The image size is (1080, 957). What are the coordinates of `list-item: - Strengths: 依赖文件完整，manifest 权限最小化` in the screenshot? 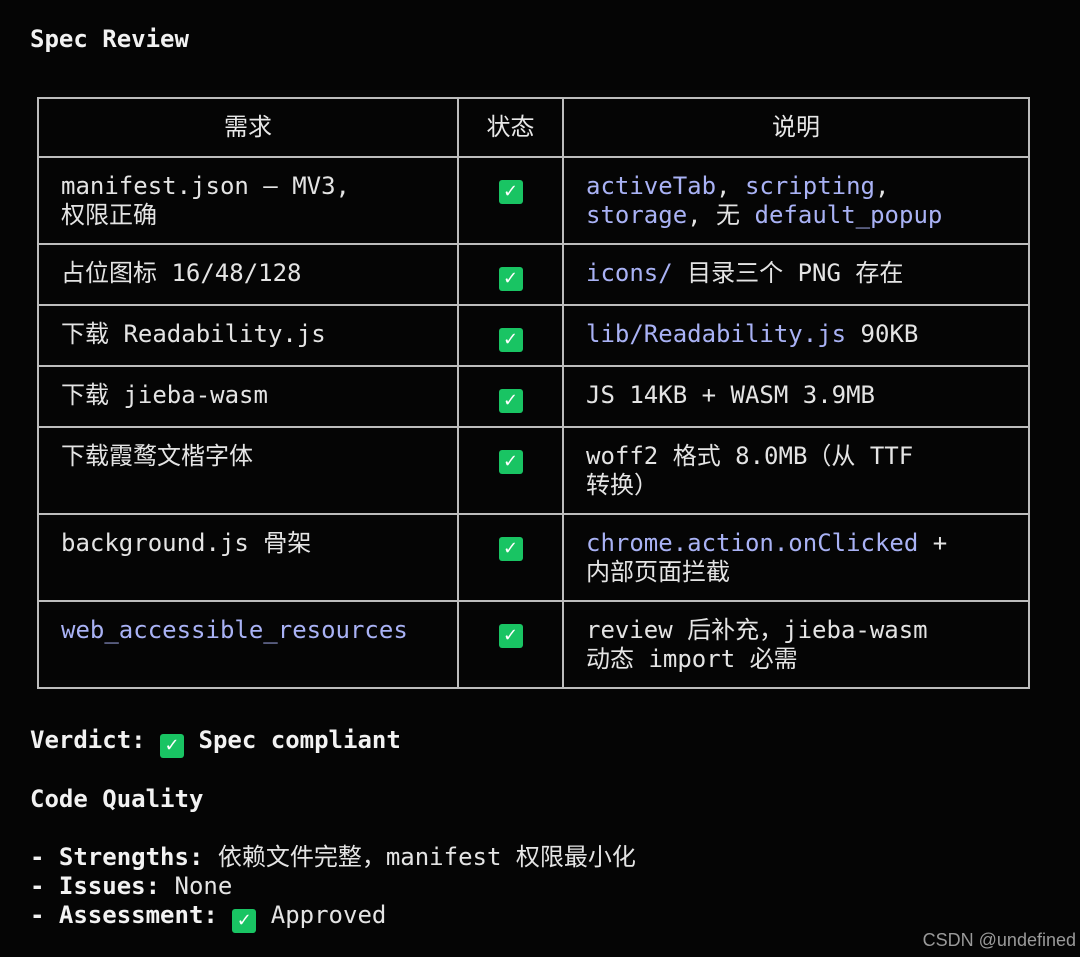 It's located at (333, 857).